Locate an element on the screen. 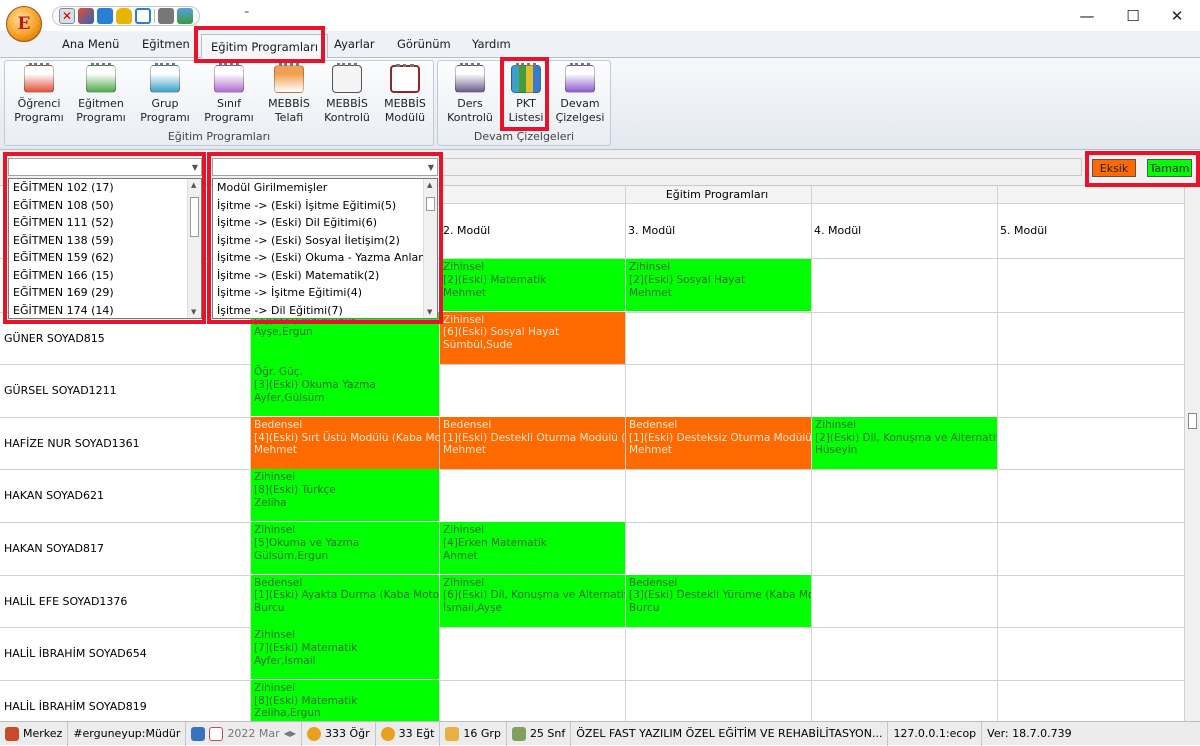  module-option: İşitme -> (Eski) İşitme Eğitimi(5) is located at coordinates (325, 206).